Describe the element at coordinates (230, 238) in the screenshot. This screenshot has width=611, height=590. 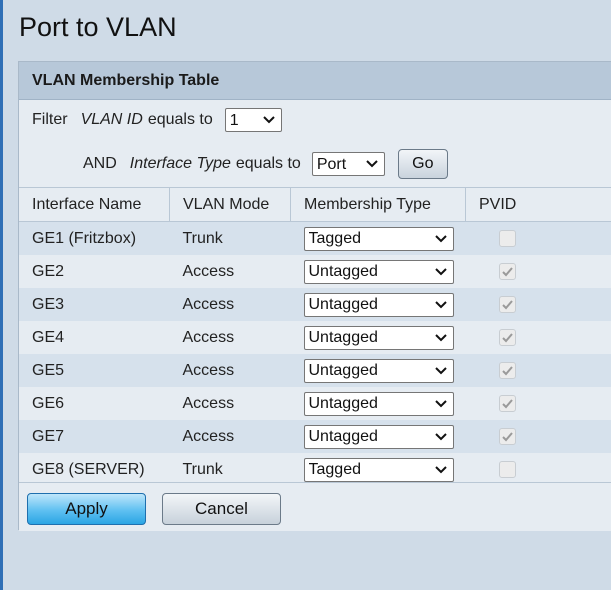
I see `vlan-mode-cell: Trunk` at that location.